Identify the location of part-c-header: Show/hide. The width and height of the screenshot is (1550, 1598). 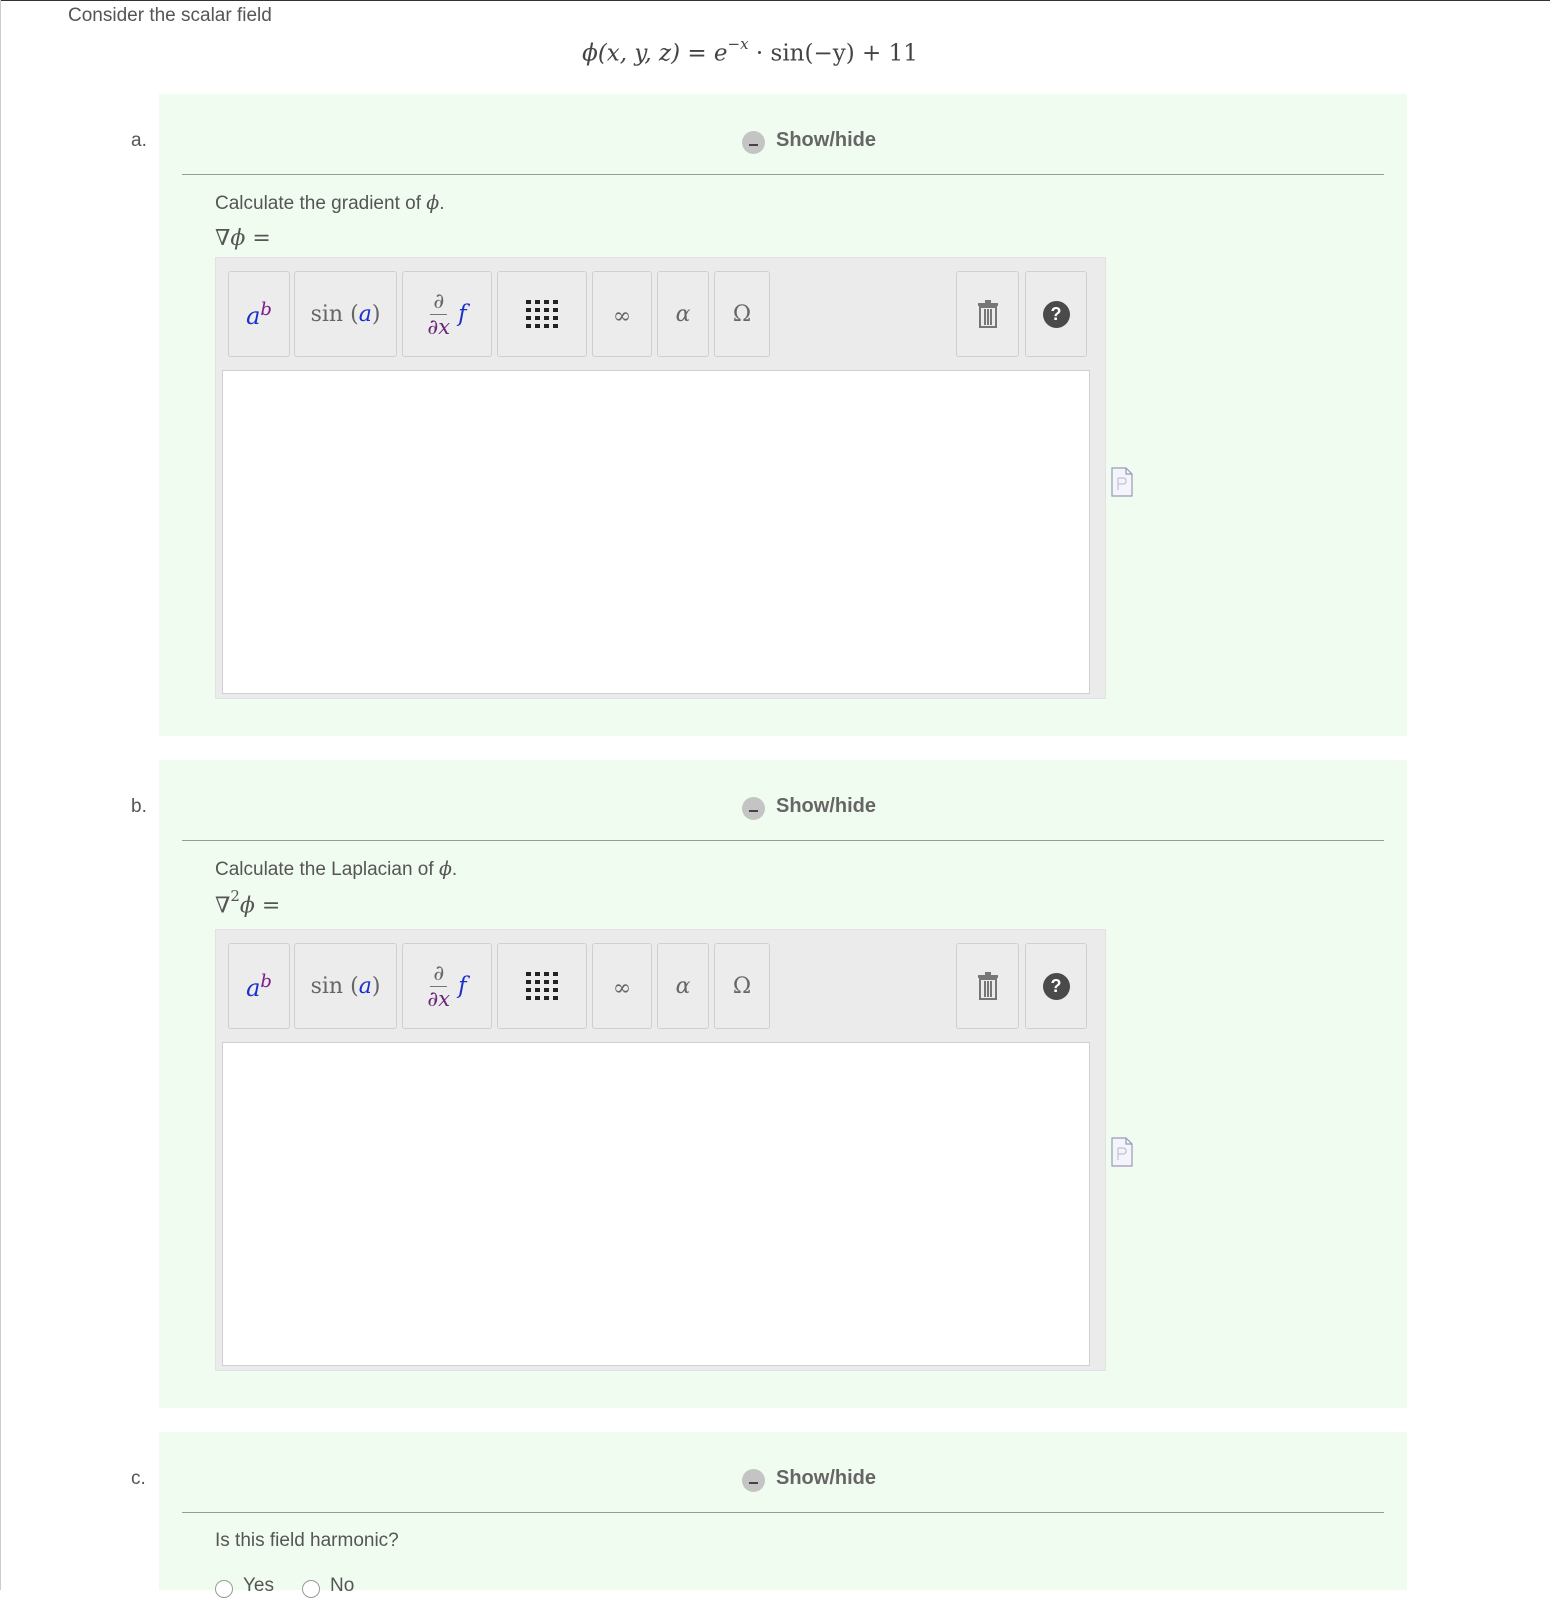
(783, 1472).